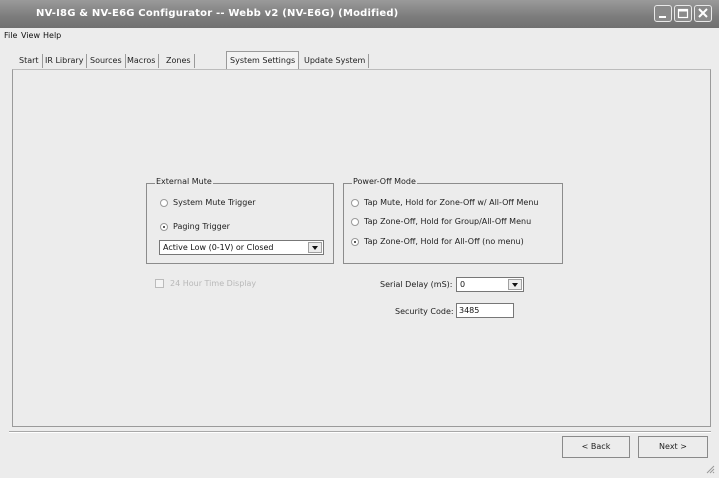  I want to click on tab-macros: Macros, so click(142, 61).